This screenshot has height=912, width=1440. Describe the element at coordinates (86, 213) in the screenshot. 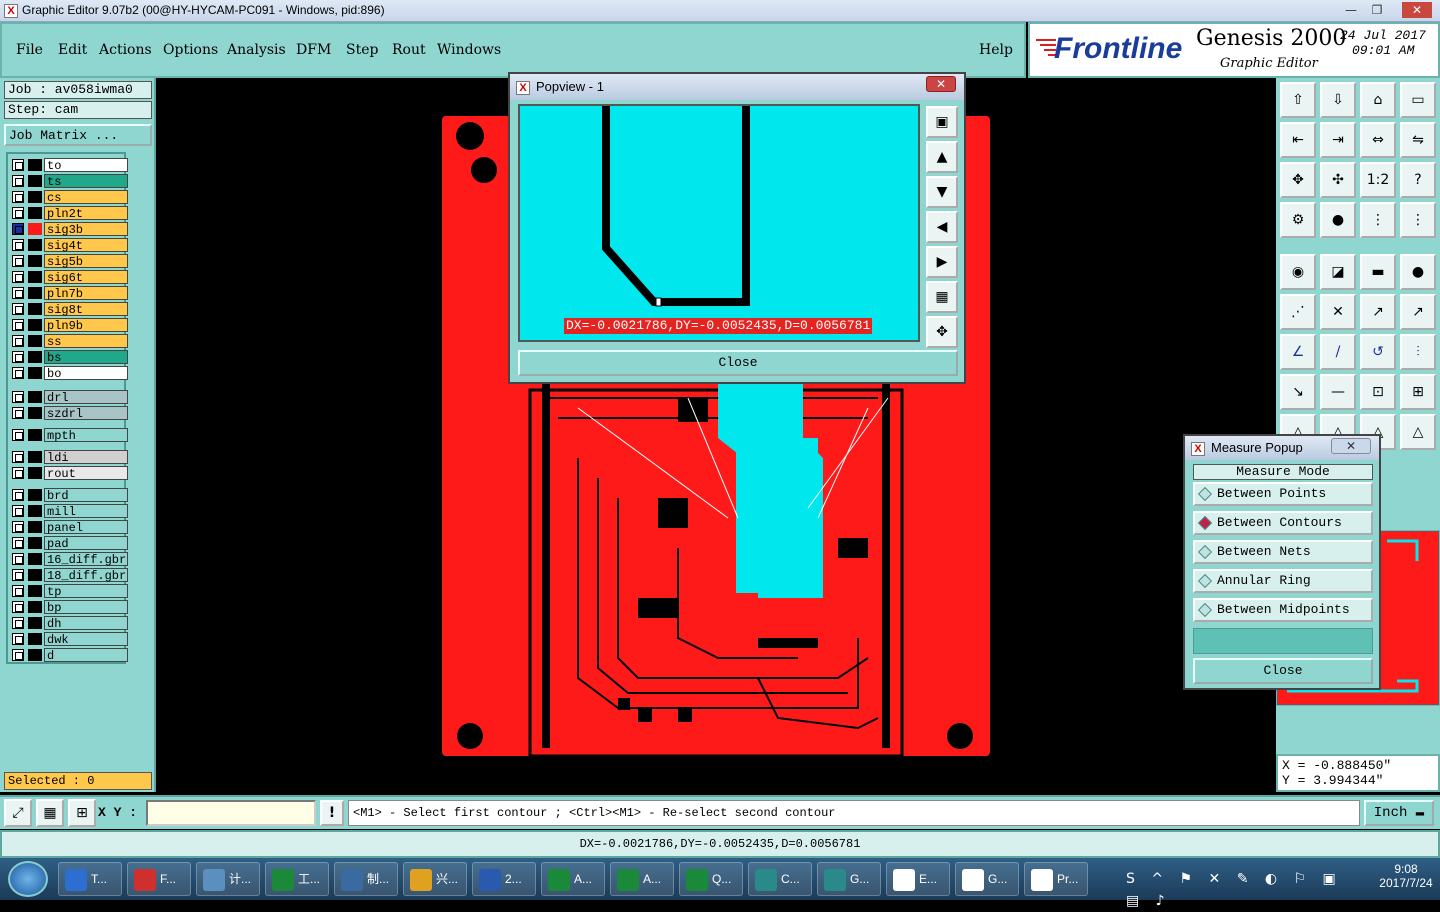

I see `layer-name: pln2t` at that location.